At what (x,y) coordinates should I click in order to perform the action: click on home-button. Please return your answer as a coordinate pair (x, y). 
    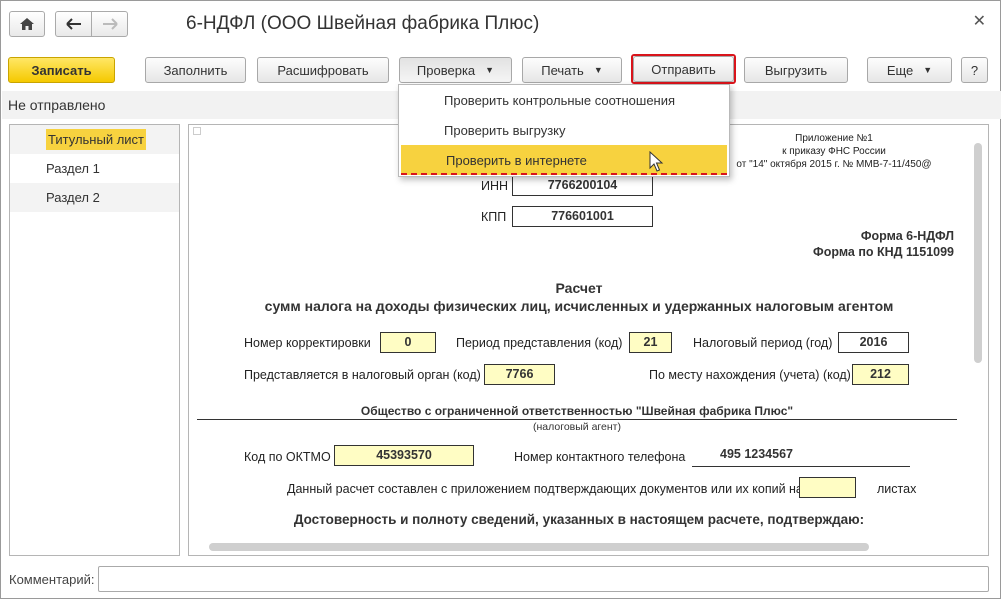
    Looking at the image, I should click on (27, 24).